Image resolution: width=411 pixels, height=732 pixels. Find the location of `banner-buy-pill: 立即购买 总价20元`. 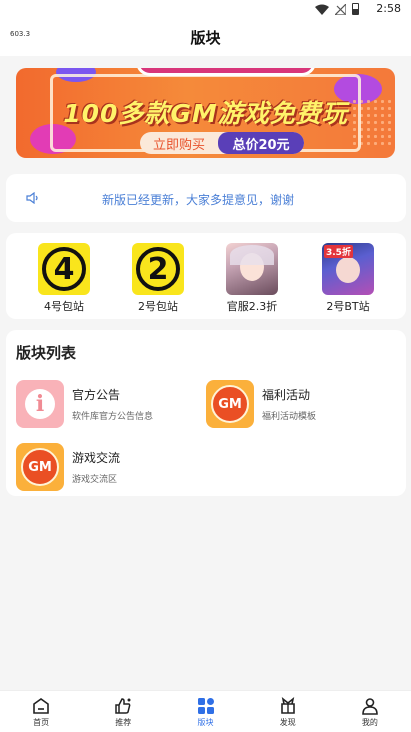

banner-buy-pill: 立即购买 总价20元 is located at coordinates (222, 143).